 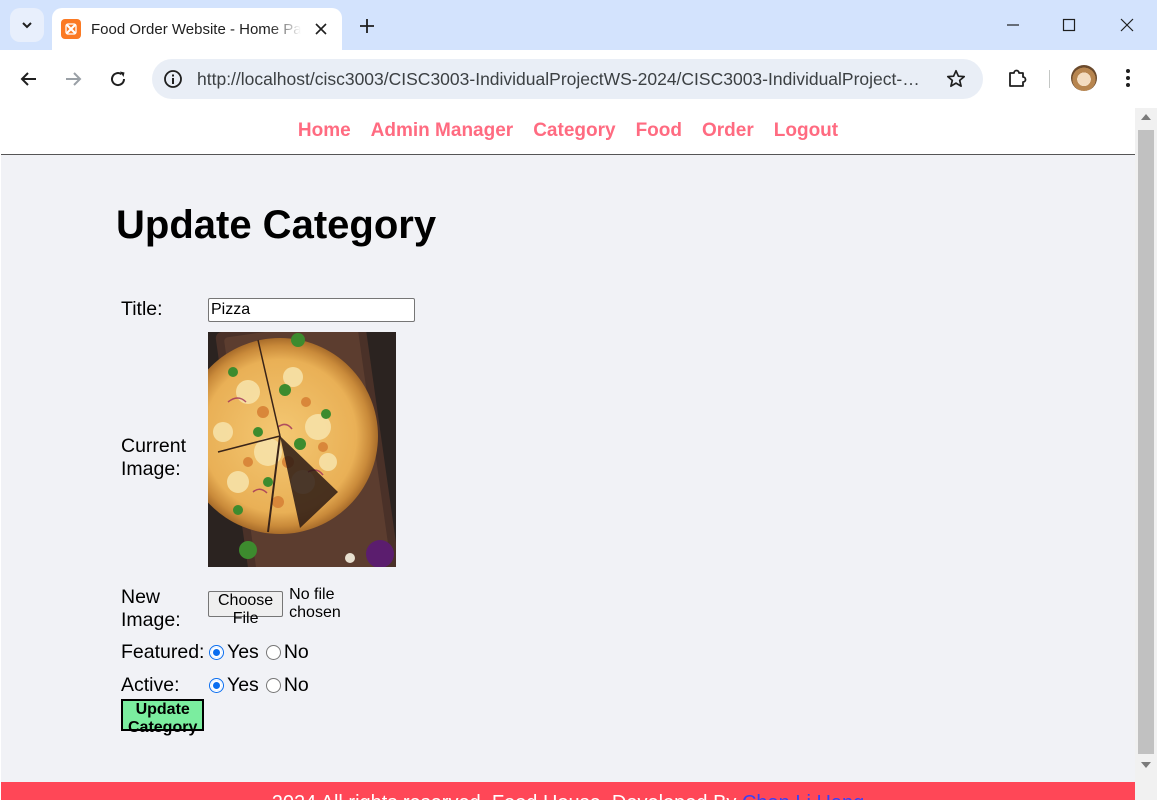 What do you see at coordinates (367, 26) in the screenshot?
I see `new-tab-plus-icon` at bounding box center [367, 26].